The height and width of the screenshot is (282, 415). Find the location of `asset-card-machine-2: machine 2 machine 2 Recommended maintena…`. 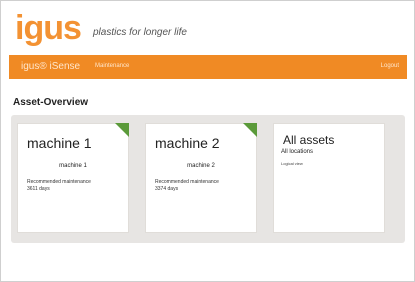

asset-card-machine-2: machine 2 machine 2 Recommended maintena… is located at coordinates (201, 178).